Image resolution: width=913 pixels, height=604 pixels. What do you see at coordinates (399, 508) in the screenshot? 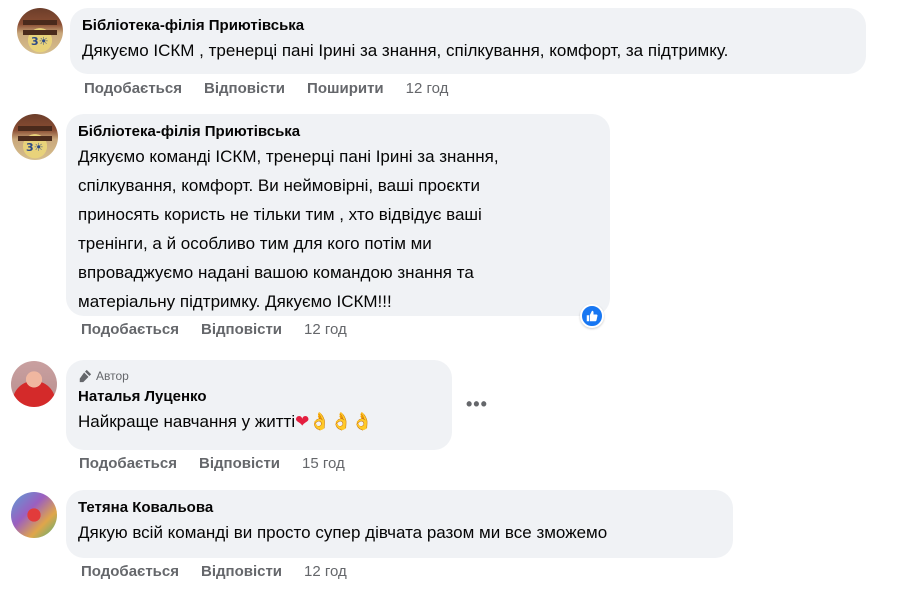
I see `comment-author: Тетяна Ковальова` at bounding box center [399, 508].